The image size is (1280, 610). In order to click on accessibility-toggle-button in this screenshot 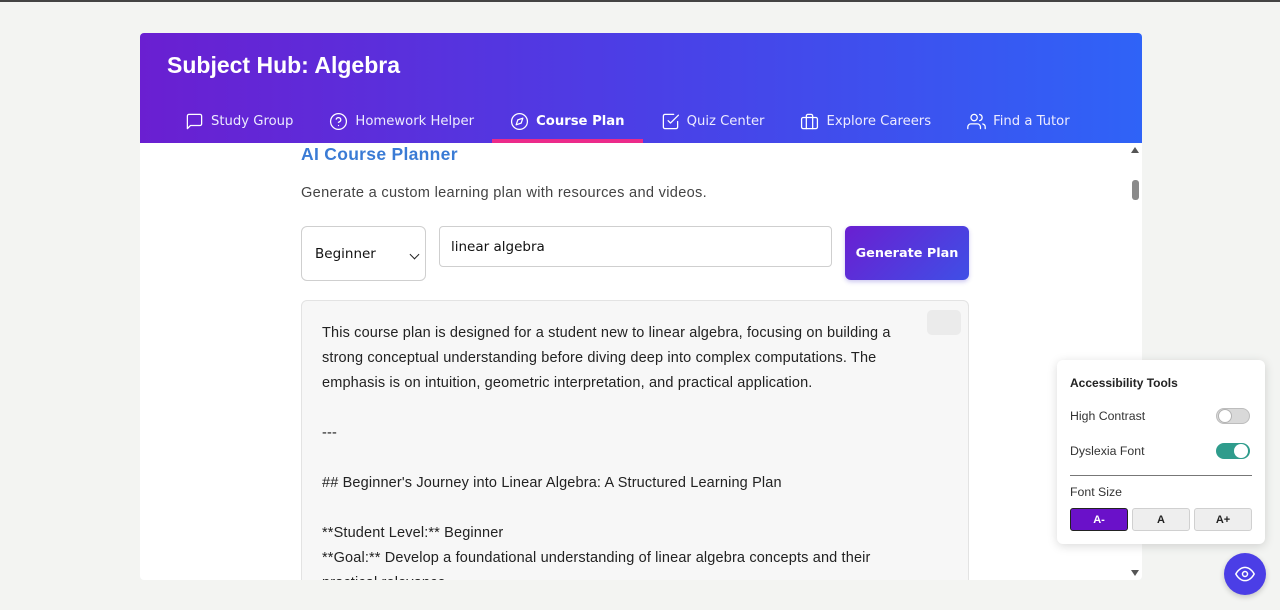, I will do `click(1245, 574)`.